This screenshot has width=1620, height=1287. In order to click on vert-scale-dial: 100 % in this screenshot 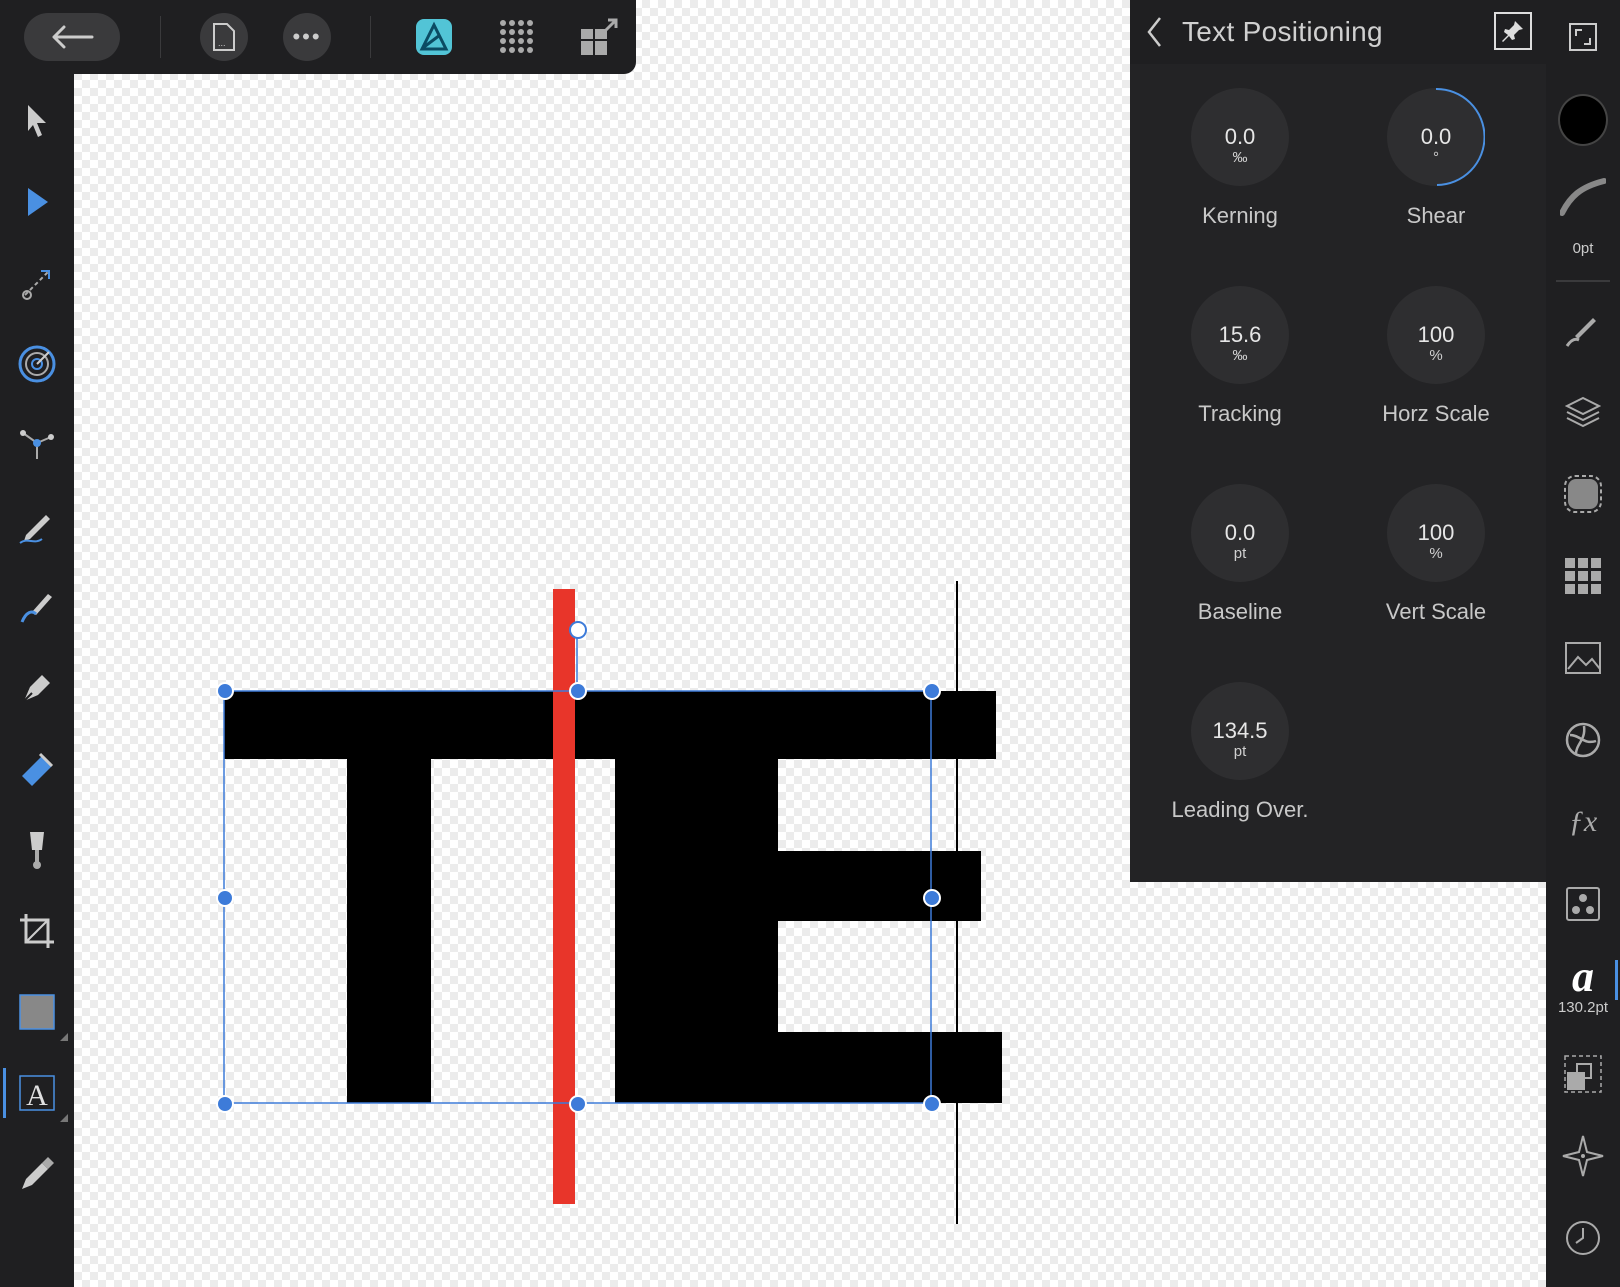, I will do `click(1436, 533)`.